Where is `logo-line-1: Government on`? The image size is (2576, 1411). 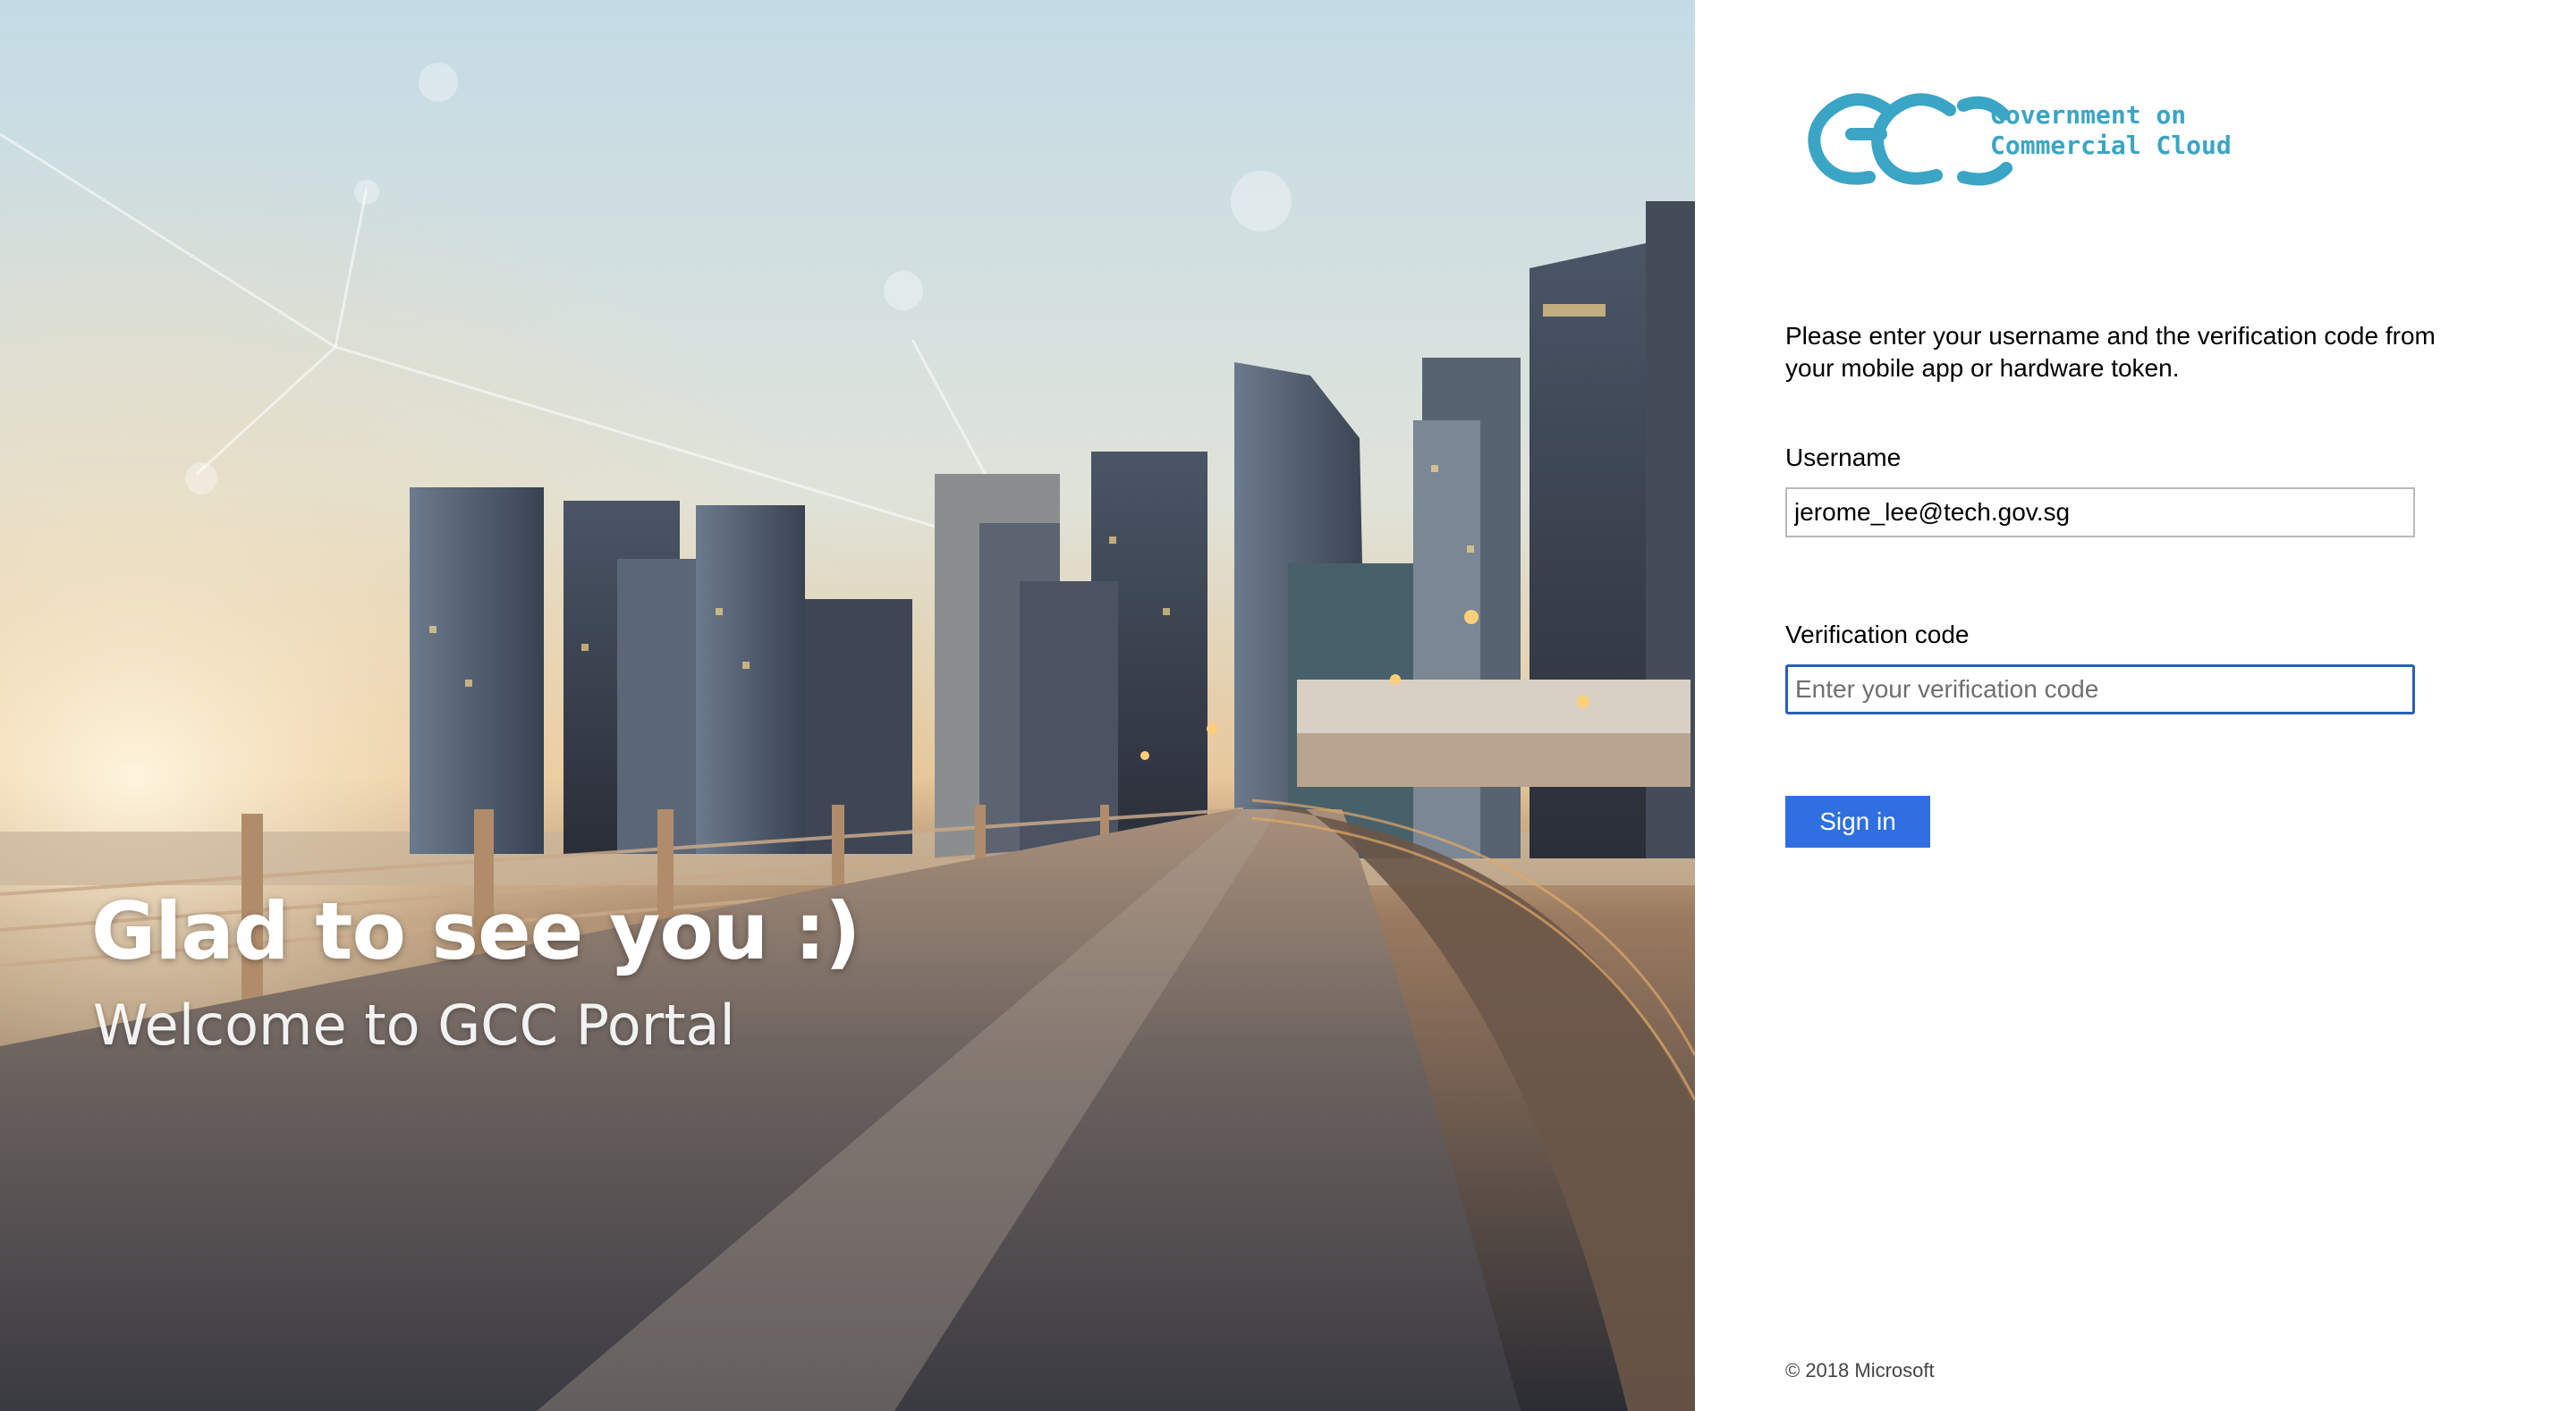 logo-line-1: Government on is located at coordinates (2088, 115).